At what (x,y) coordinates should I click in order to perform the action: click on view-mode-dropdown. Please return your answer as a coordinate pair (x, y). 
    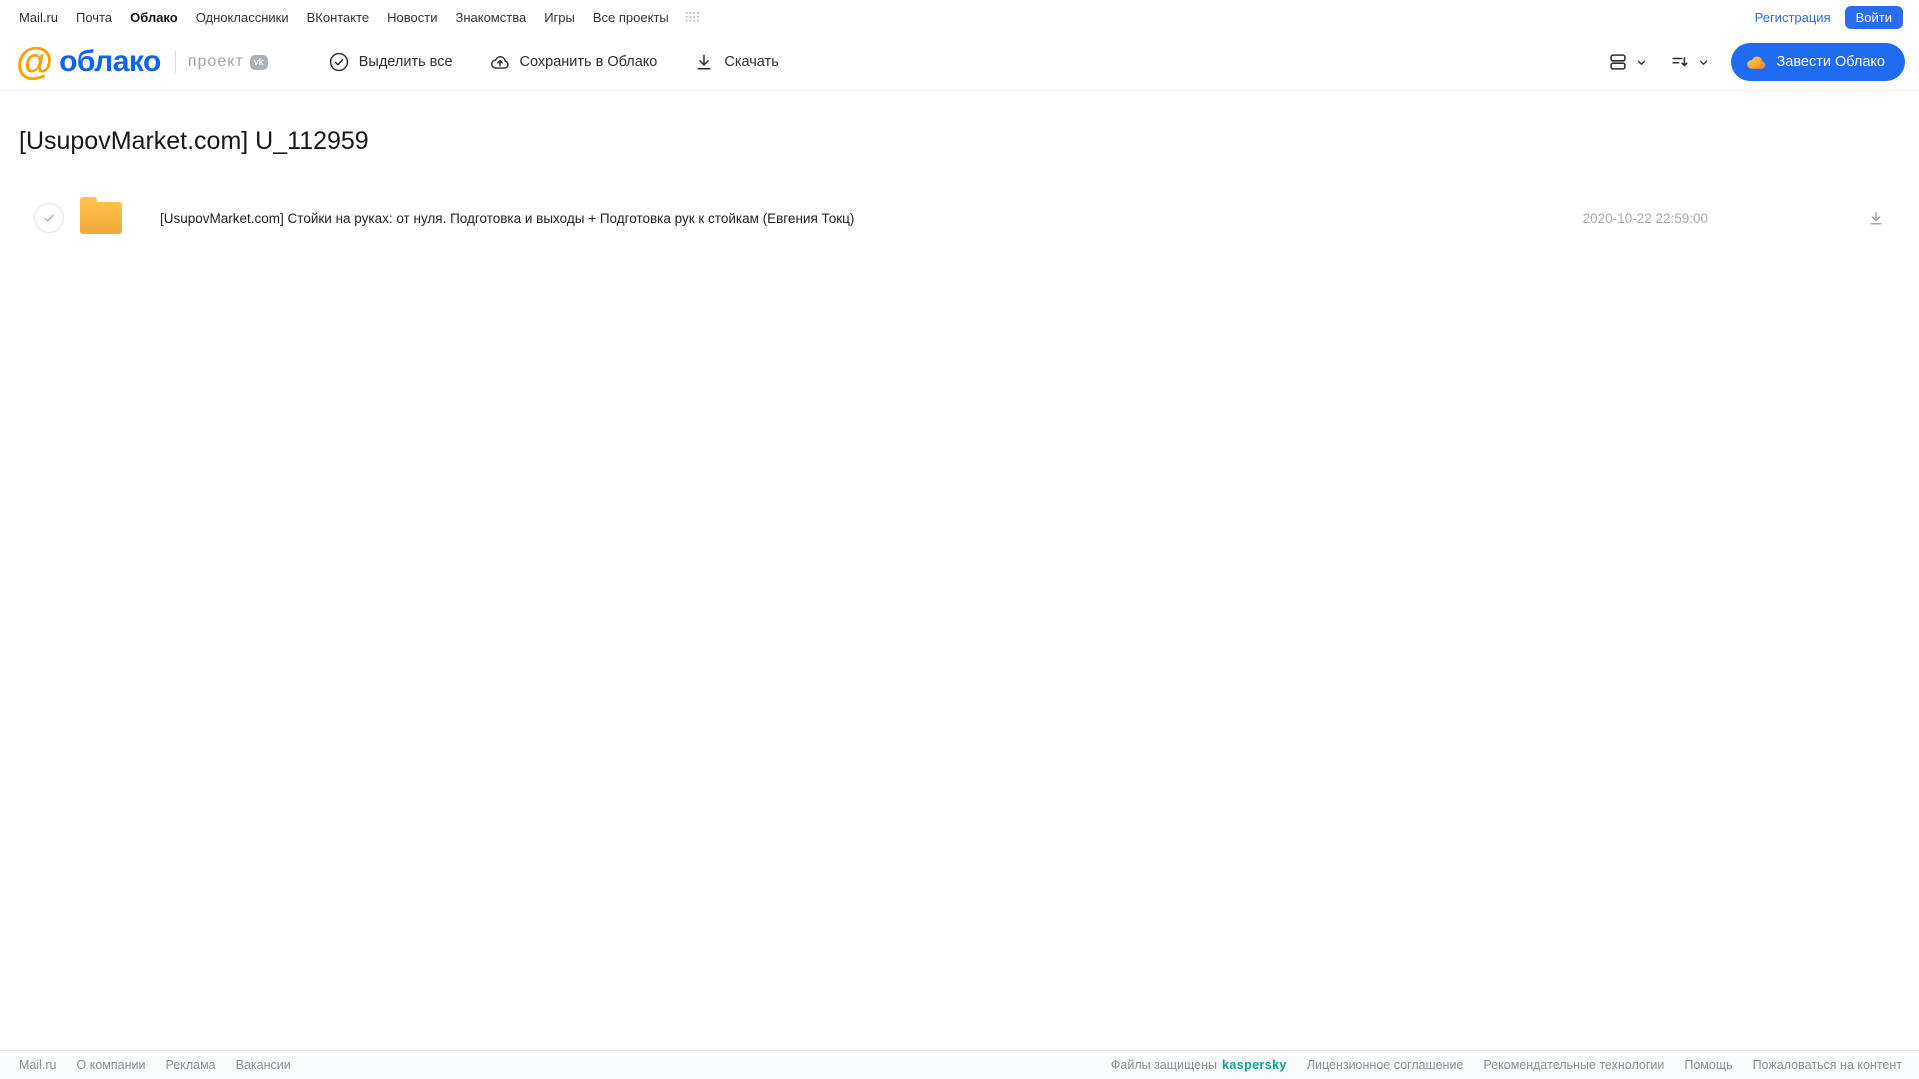
    Looking at the image, I should click on (1628, 62).